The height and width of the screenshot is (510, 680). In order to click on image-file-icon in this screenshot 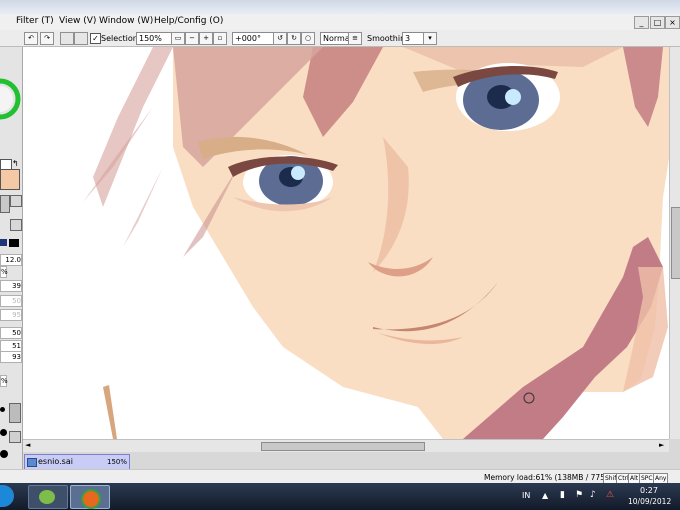, I will do `click(32, 462)`.